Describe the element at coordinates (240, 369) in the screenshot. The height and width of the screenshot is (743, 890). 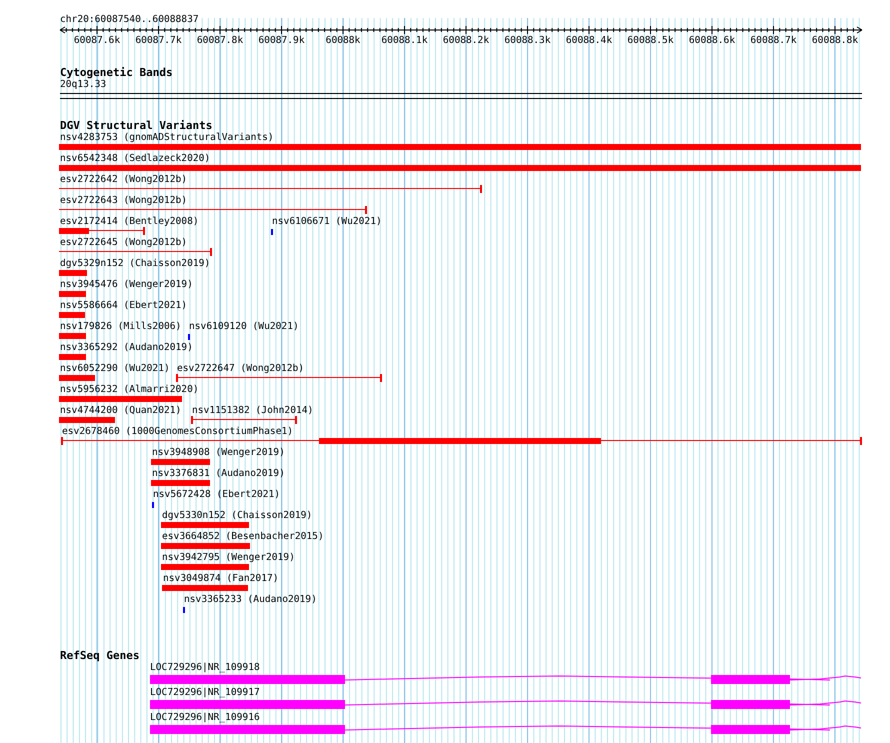
I see `variant-label: esv2722647 (Wong2012b)` at that location.